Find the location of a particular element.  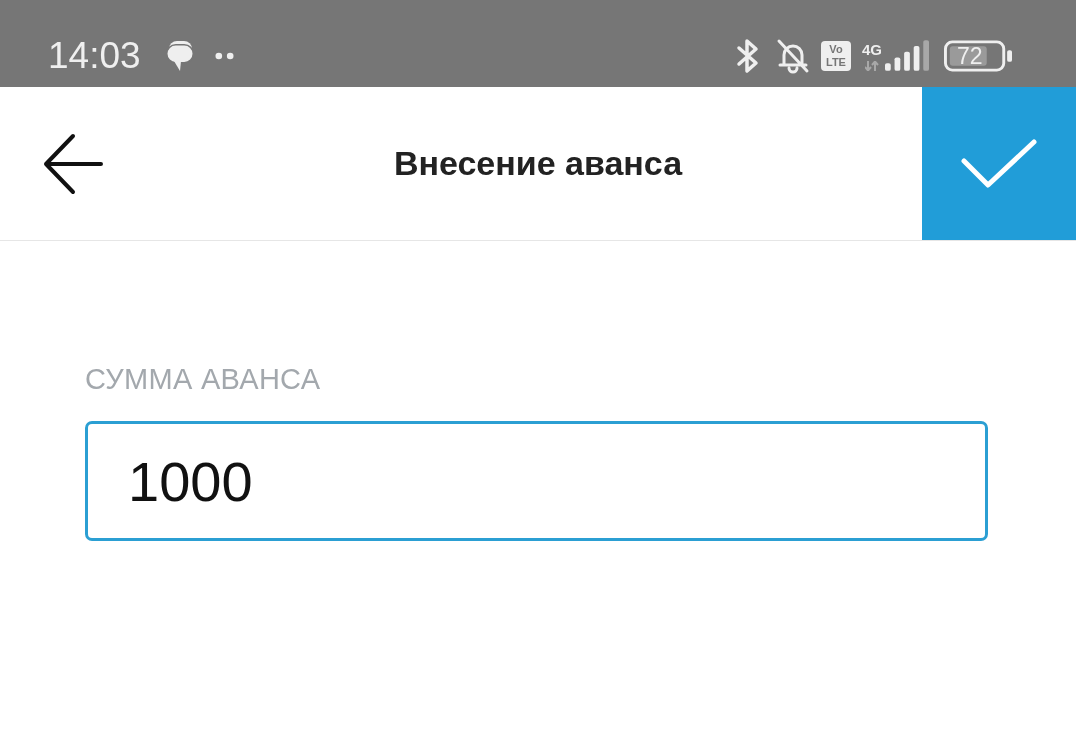

battery-percent: 72 is located at coordinates (970, 55).